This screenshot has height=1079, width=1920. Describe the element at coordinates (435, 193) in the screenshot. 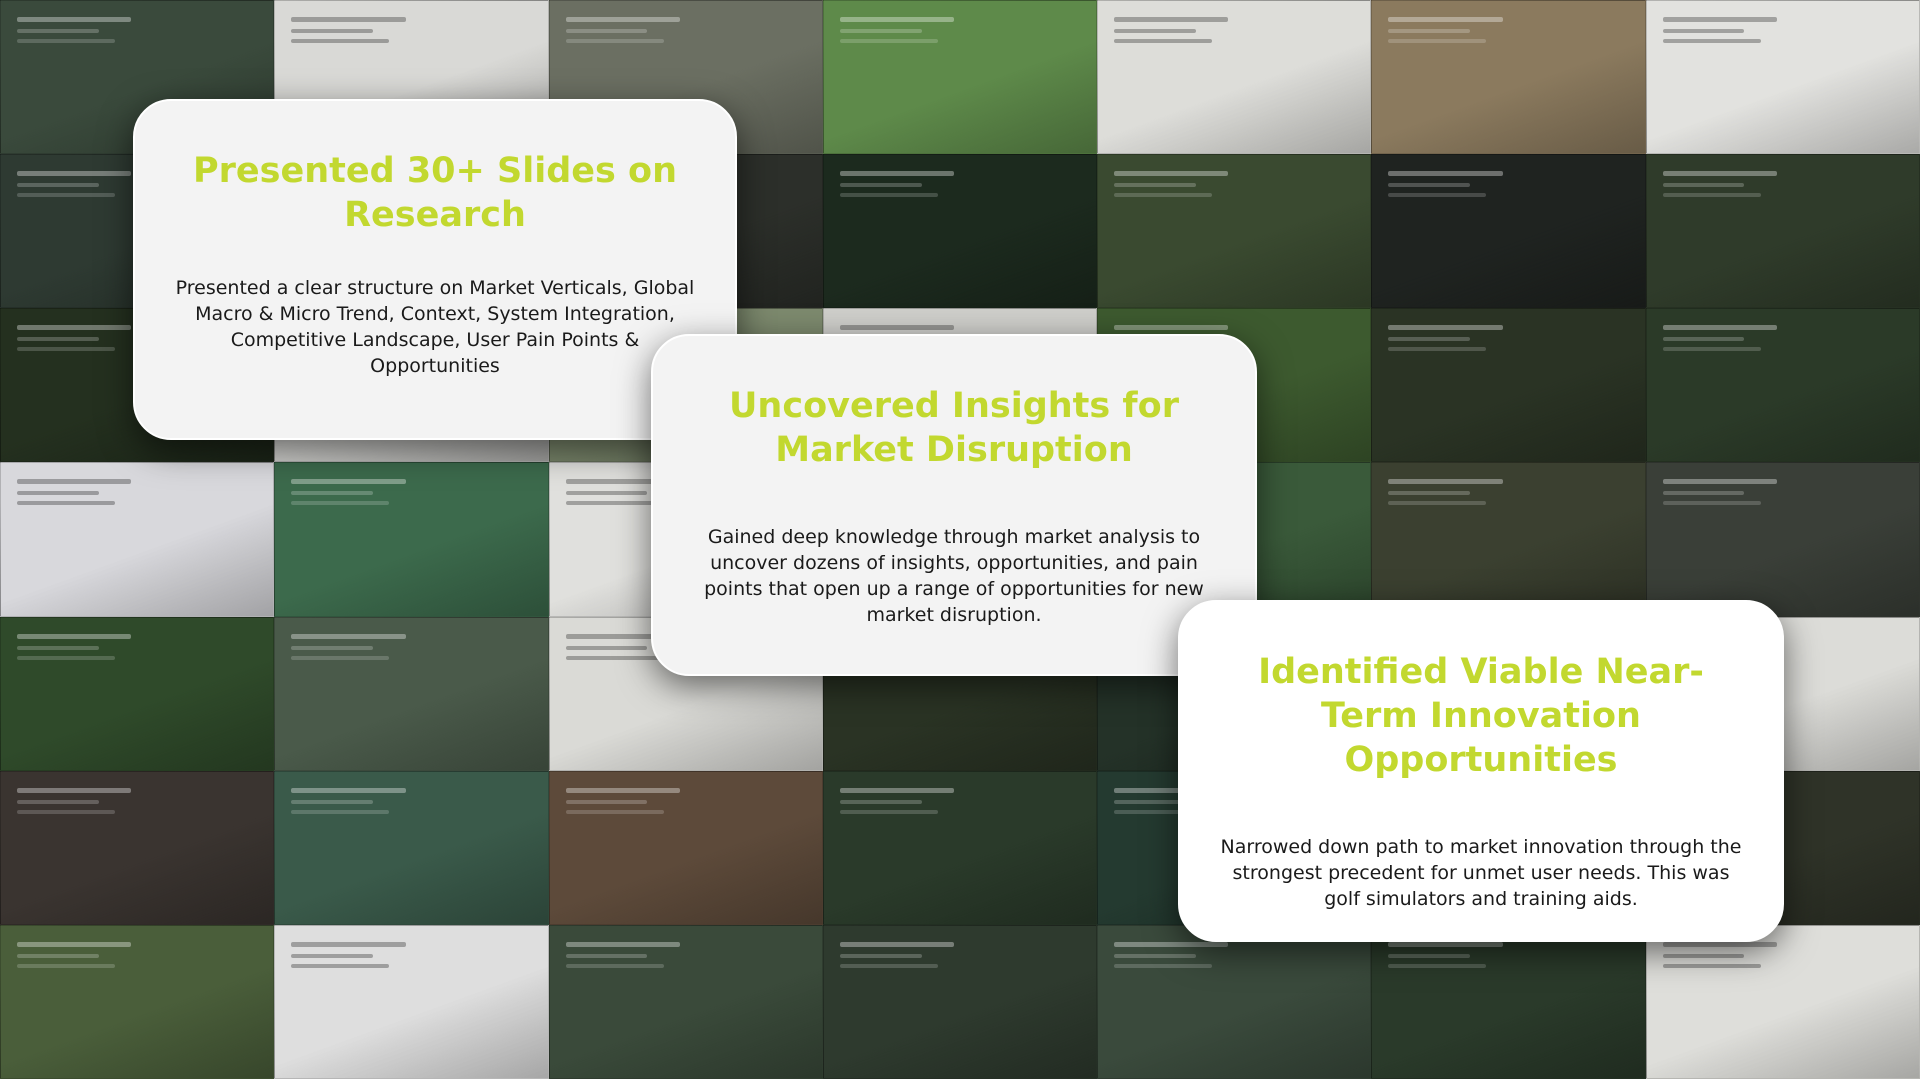

I see `card-title: Presented 30+ Slides on Research` at that location.